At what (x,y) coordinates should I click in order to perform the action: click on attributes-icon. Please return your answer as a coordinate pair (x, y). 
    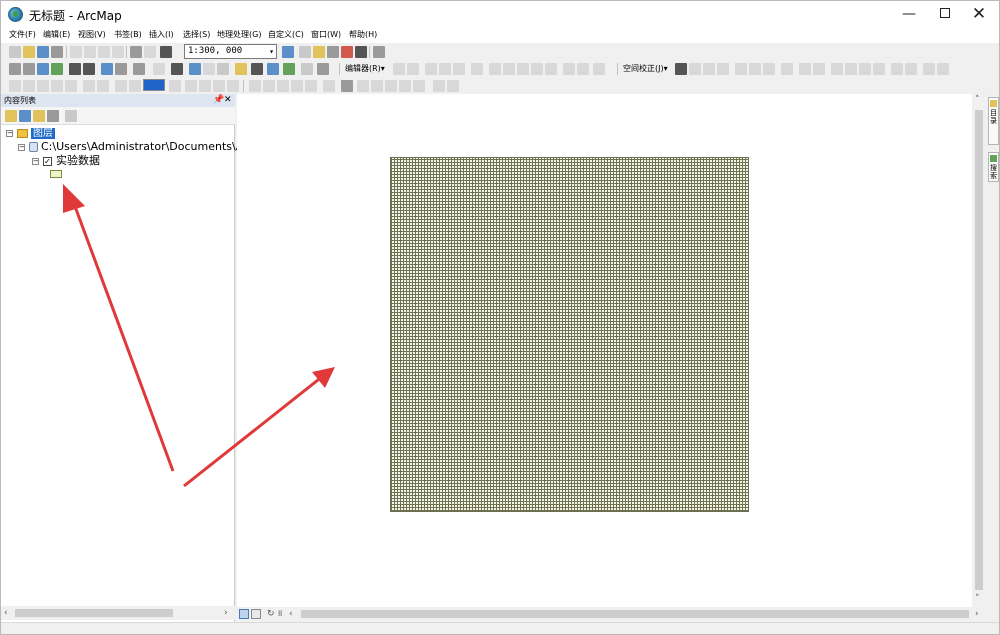
    Looking at the image, I should click on (569, 69).